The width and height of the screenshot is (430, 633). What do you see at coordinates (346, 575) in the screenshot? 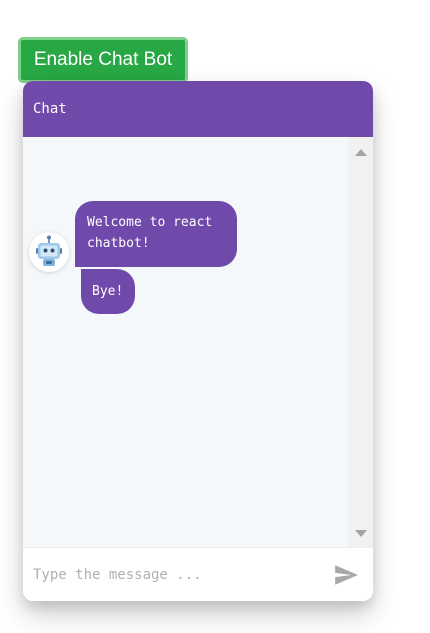
I see `send-icon` at bounding box center [346, 575].